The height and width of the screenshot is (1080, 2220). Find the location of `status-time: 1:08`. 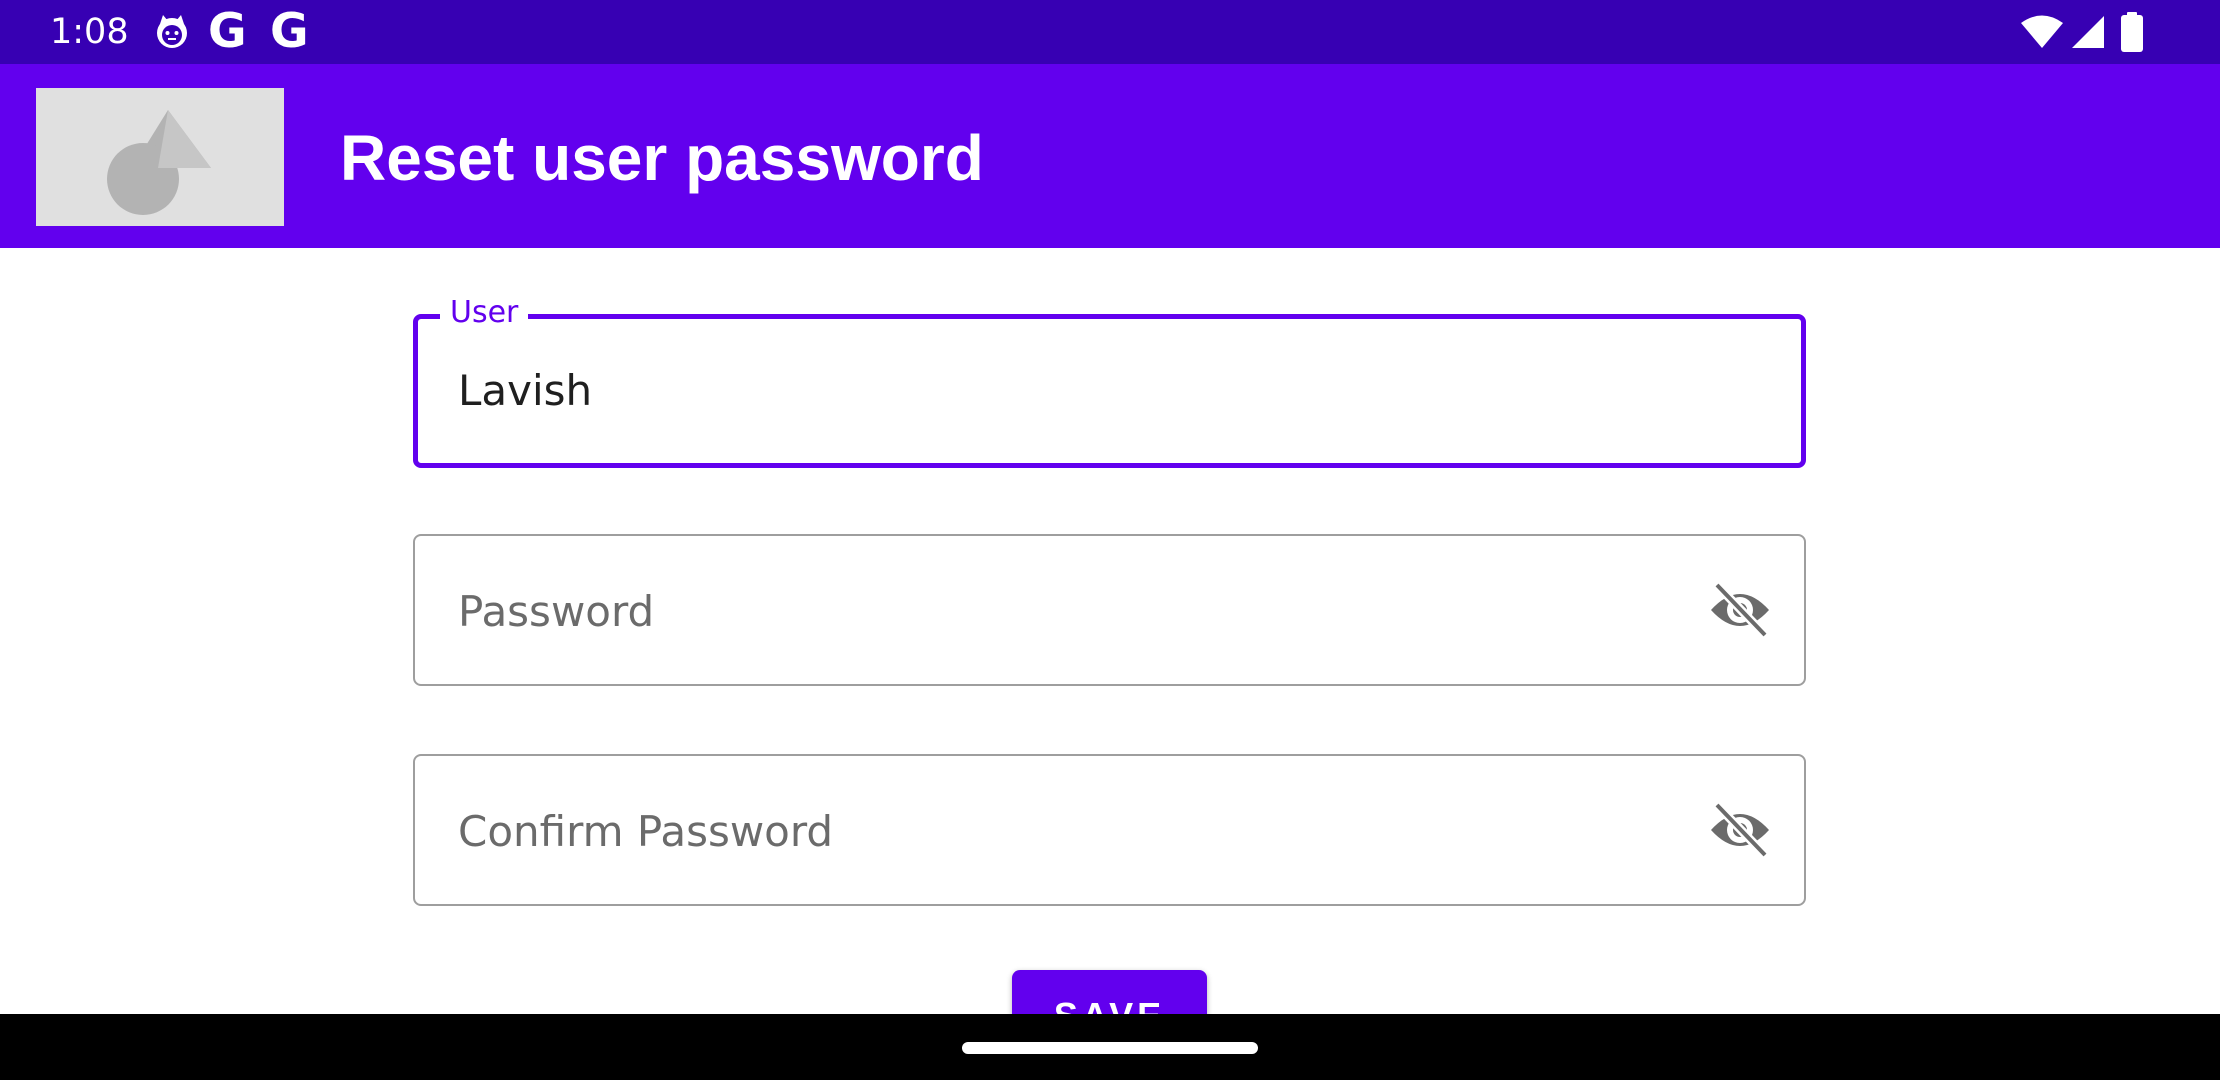

status-time: 1:08 is located at coordinates (89, 32).